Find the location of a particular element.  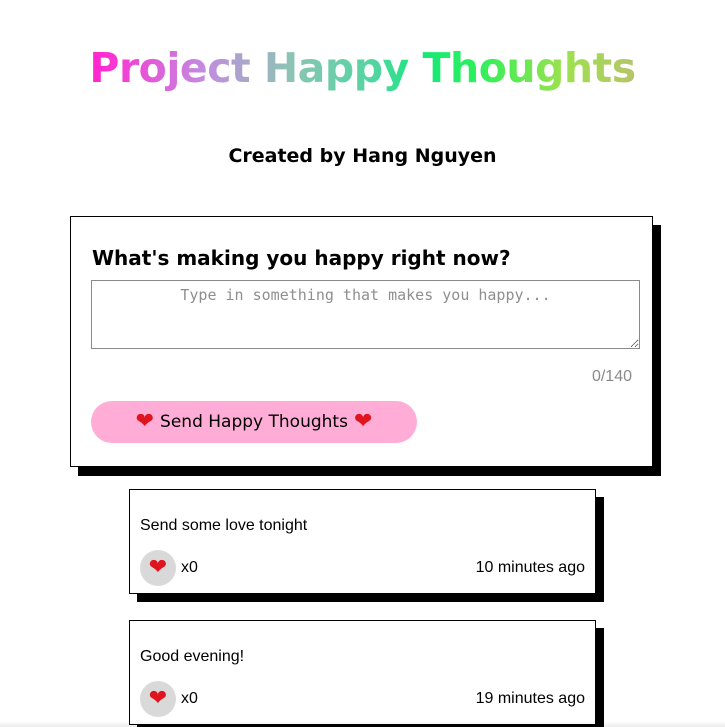

thought-message: Send some love tonight is located at coordinates (224, 525).